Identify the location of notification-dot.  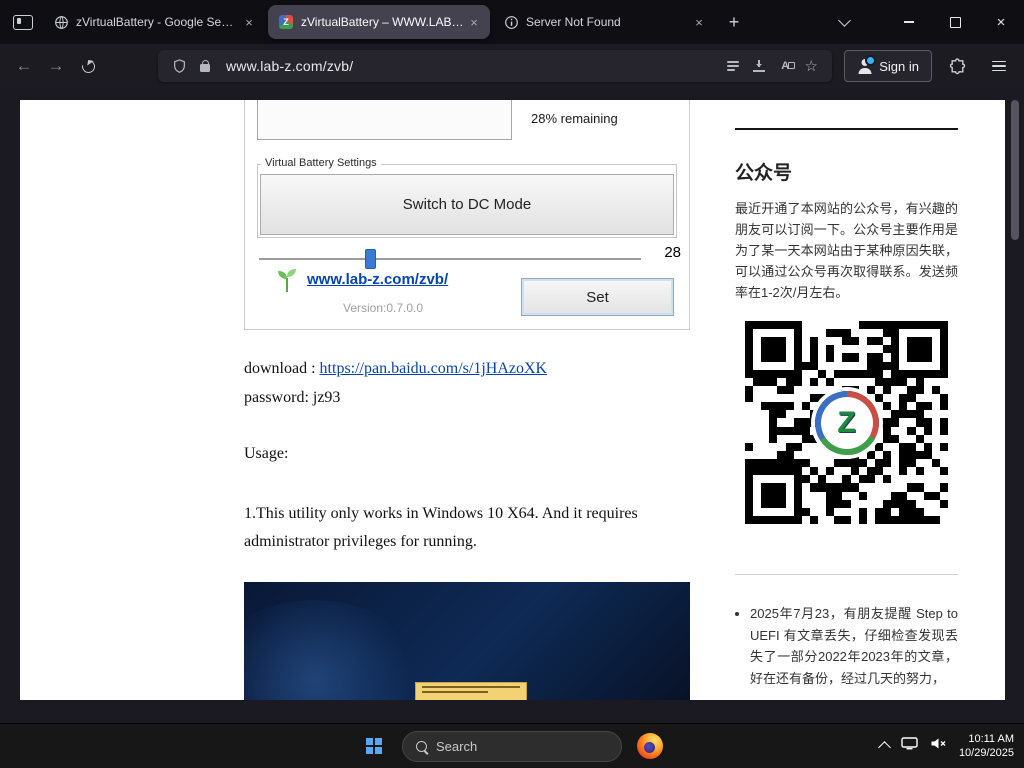
(871, 60).